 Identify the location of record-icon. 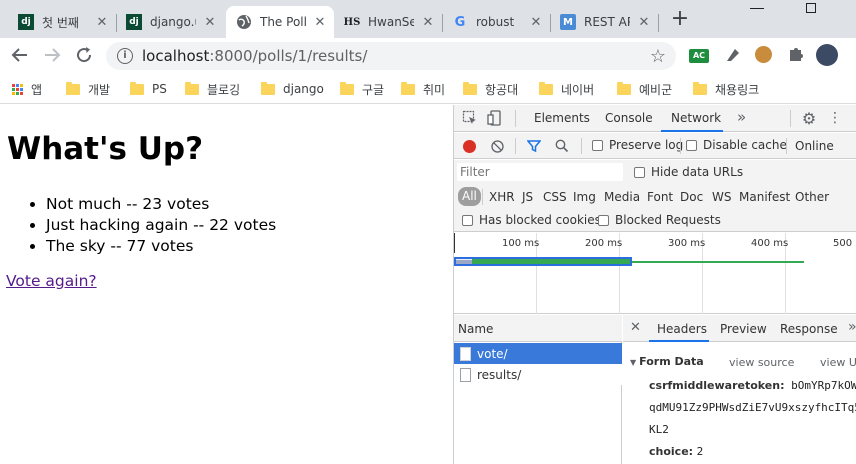
(469, 146).